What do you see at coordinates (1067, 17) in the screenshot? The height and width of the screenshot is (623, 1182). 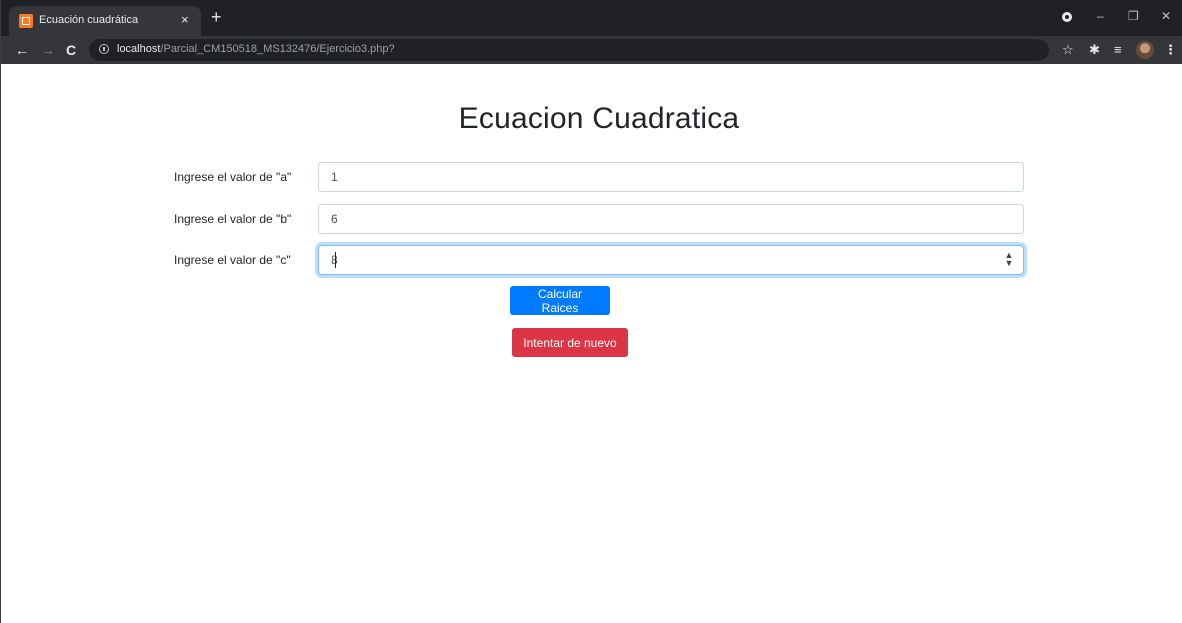 I see `profile-indicator-icon` at bounding box center [1067, 17].